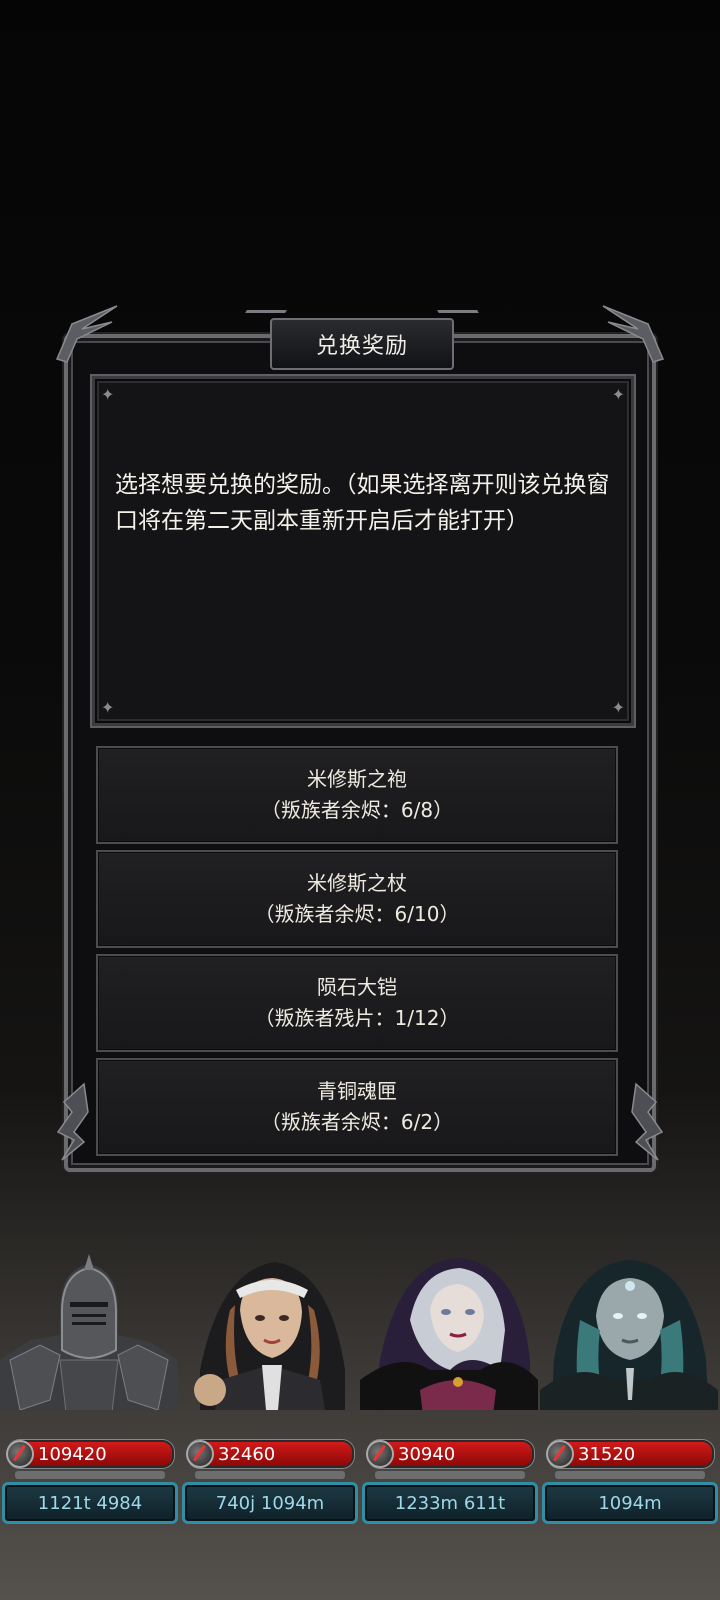  I want to click on reward-cost: （叛族者余烬：6/10）, so click(357, 914).